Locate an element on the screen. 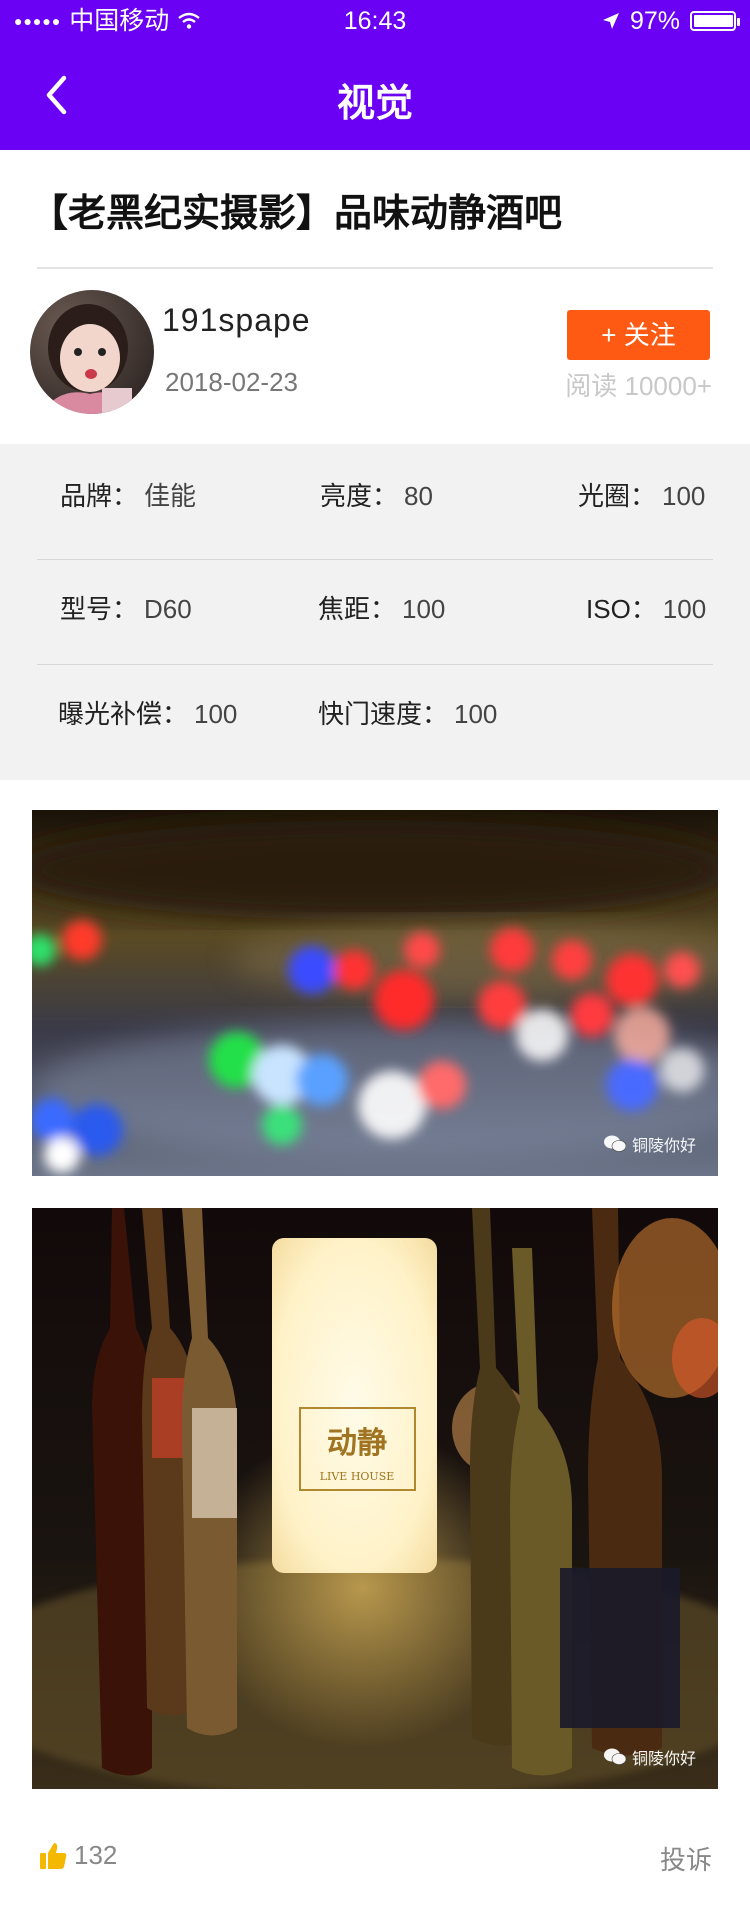 This screenshot has width=750, height=1905. param-brightness: 亮度： 80 is located at coordinates (376, 496).